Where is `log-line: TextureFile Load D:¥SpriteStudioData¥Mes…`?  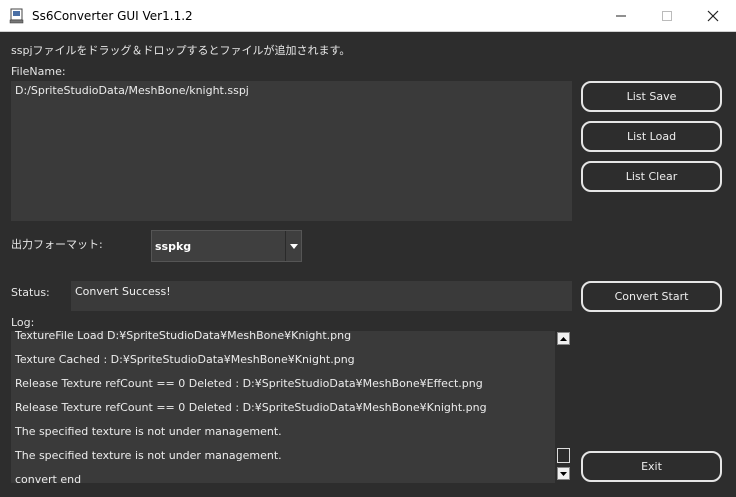 log-line: TextureFile Load D:¥SpriteStudioData¥Mes… is located at coordinates (183, 336).